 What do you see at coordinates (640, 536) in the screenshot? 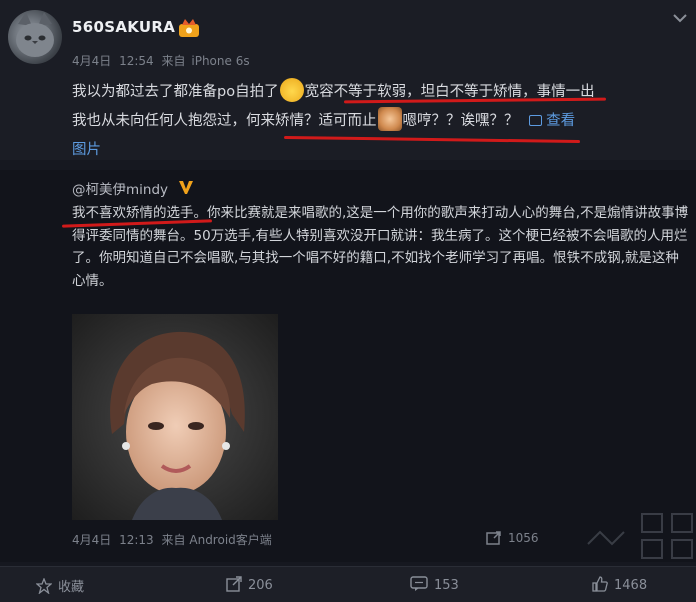
I see `watermark-logo` at bounding box center [640, 536].